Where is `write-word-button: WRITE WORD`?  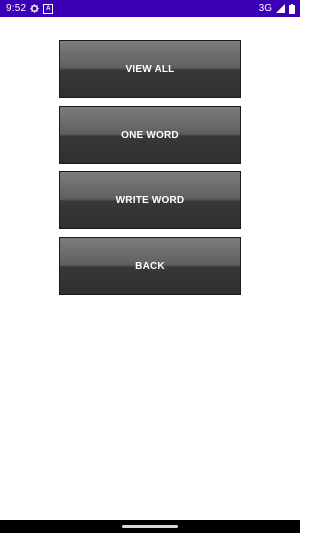
write-word-button: WRITE WORD is located at coordinates (150, 200).